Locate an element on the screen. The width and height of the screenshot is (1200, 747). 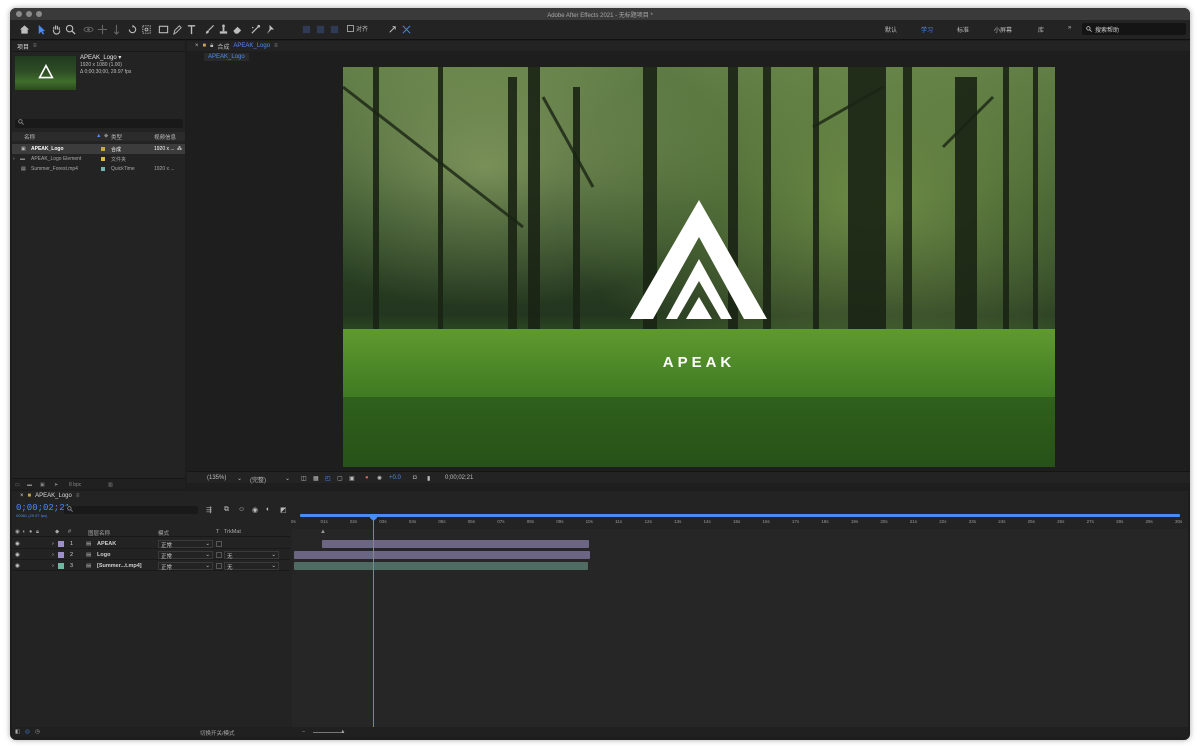
pan-camera-icon is located at coordinates (102, 29).